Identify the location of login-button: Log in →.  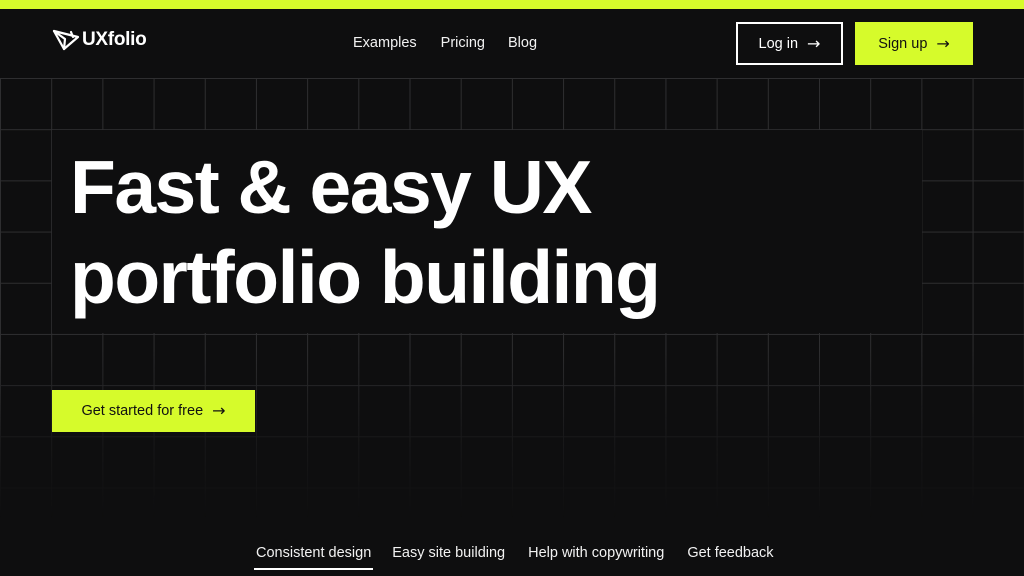
(789, 43).